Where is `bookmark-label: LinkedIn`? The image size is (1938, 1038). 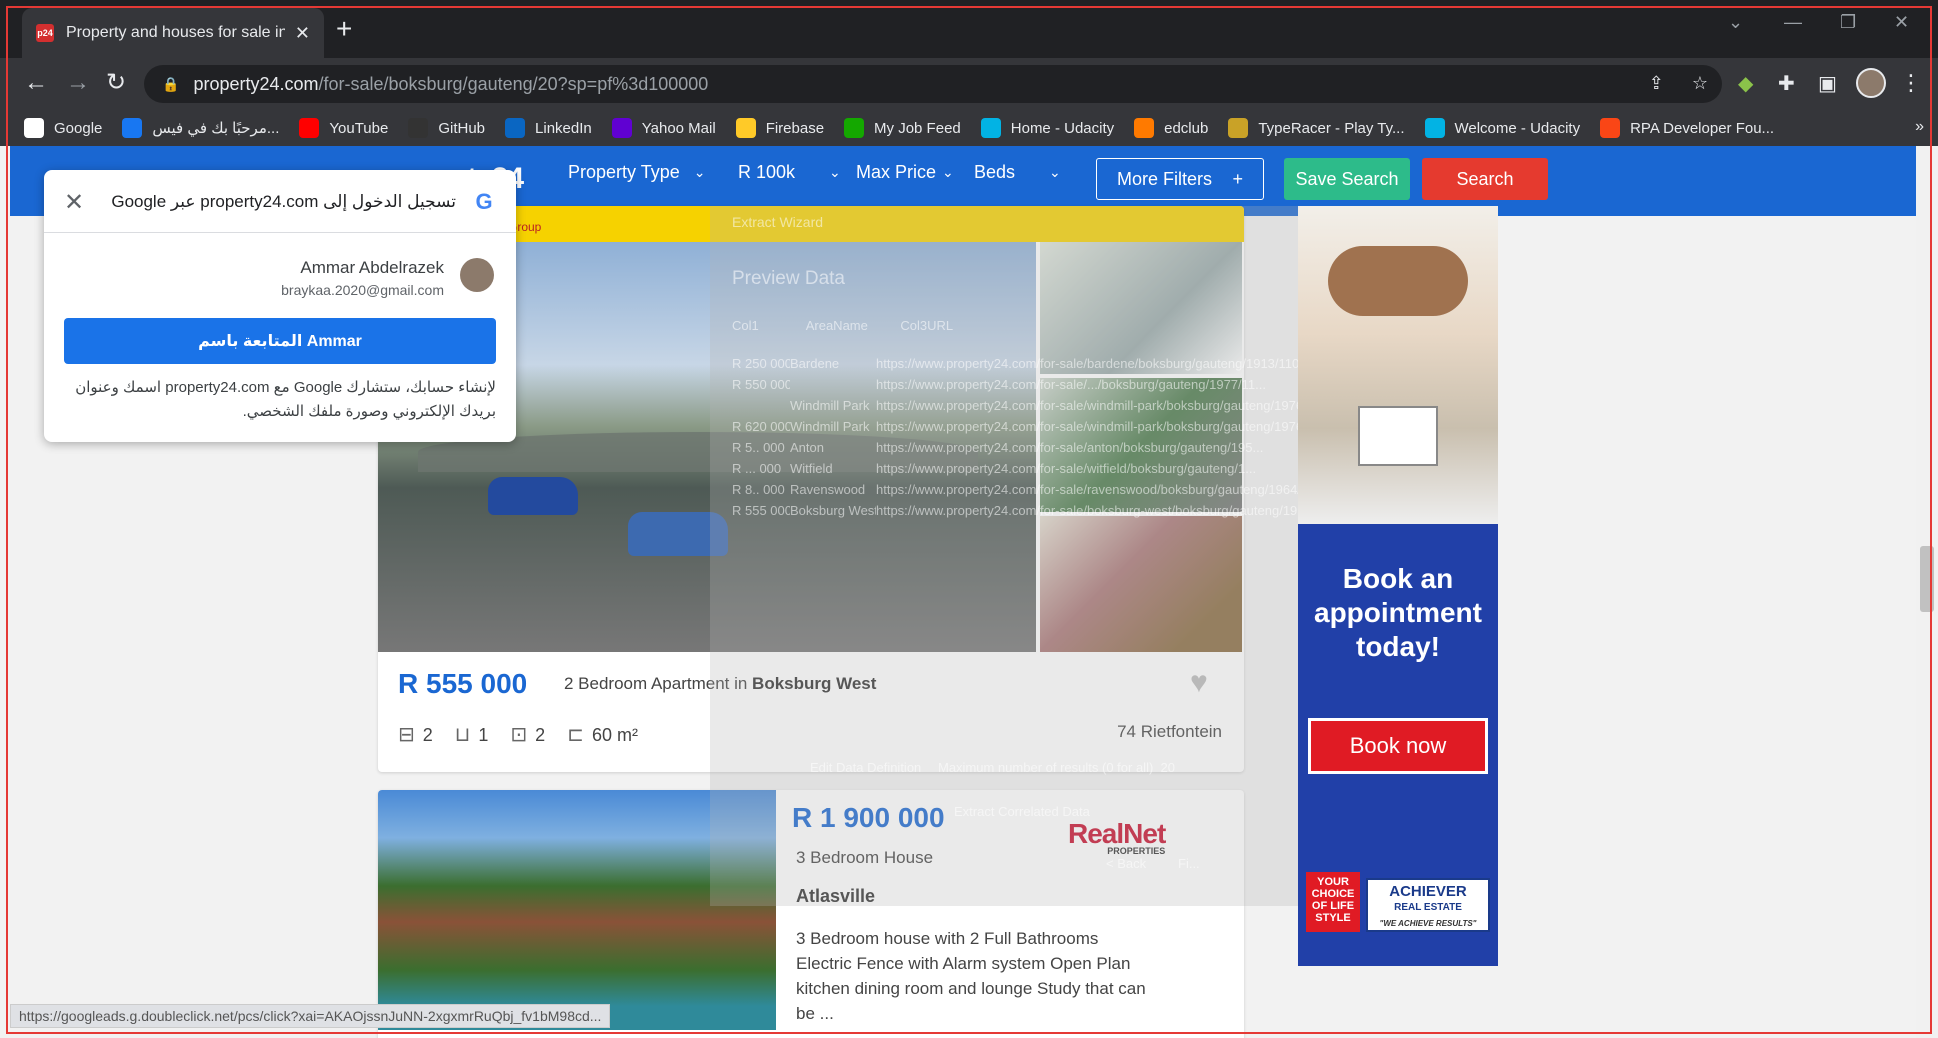
bookmark-label: LinkedIn is located at coordinates (563, 128).